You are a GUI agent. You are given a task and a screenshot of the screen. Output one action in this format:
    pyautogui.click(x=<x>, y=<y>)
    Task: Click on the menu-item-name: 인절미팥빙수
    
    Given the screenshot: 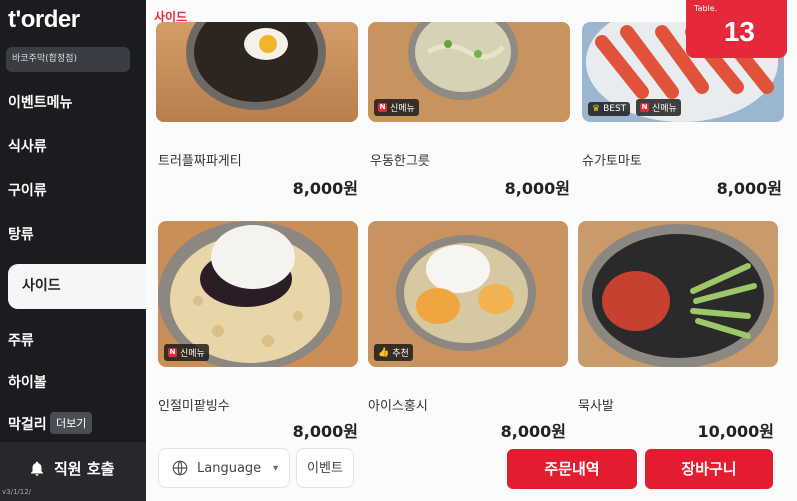 What is the action you would take?
    pyautogui.click(x=194, y=404)
    